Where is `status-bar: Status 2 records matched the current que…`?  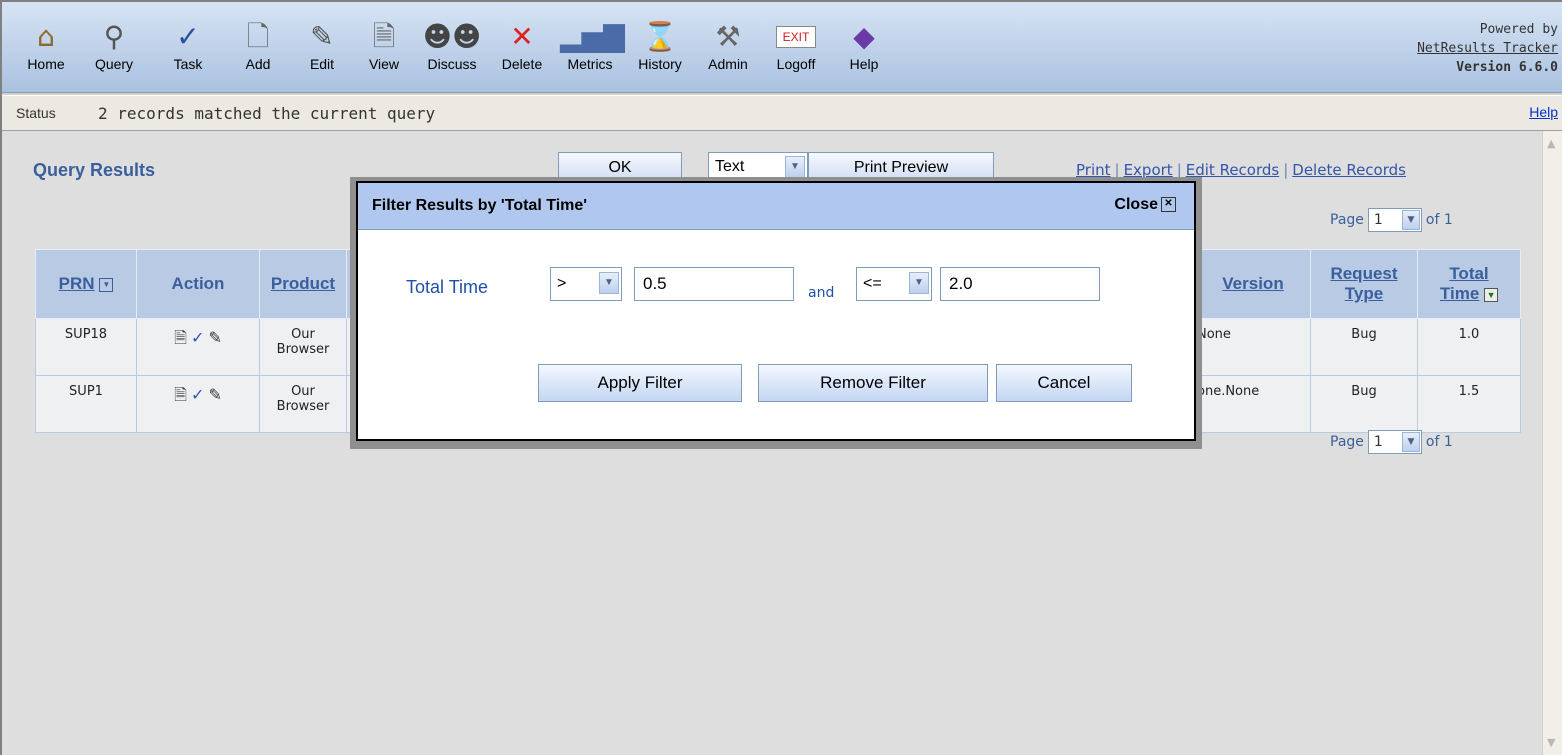
status-bar: Status 2 records matched the current que… is located at coordinates (782, 113).